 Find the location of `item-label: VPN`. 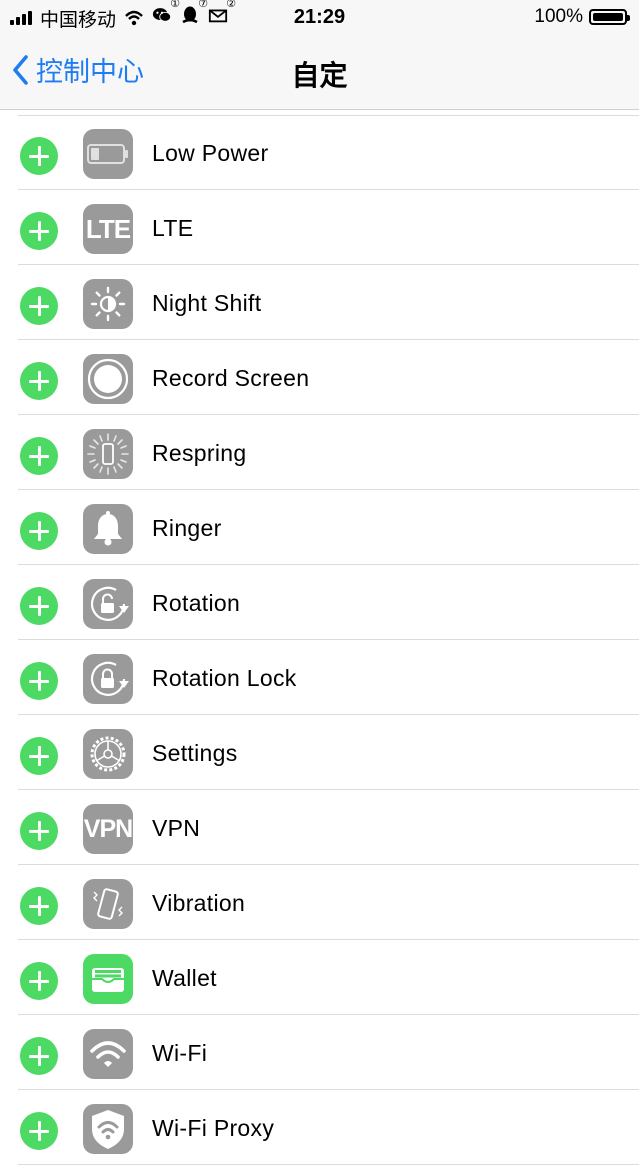

item-label: VPN is located at coordinates (176, 828).